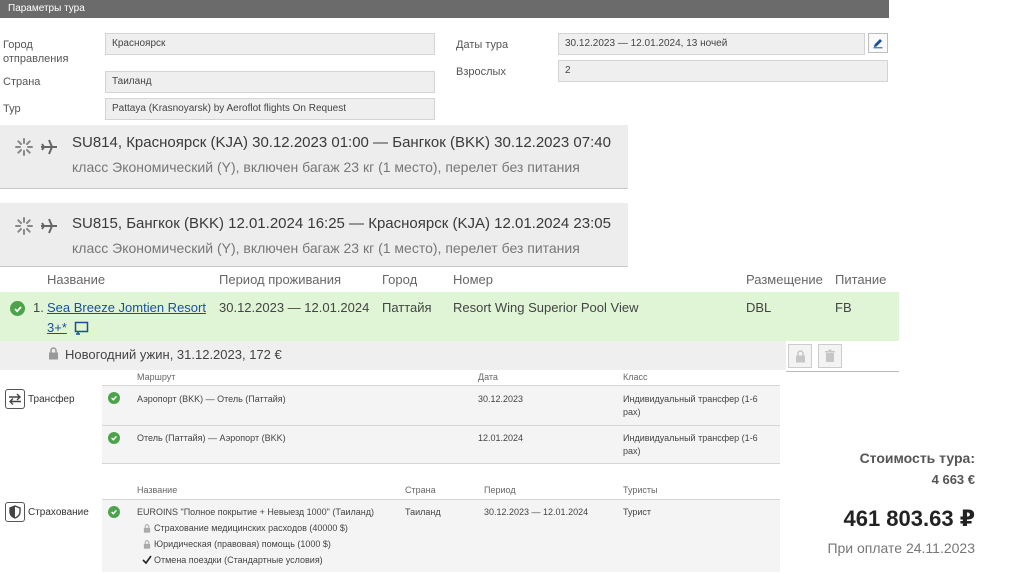  What do you see at coordinates (488, 377) in the screenshot?
I see `col-header-date: Дата` at bounding box center [488, 377].